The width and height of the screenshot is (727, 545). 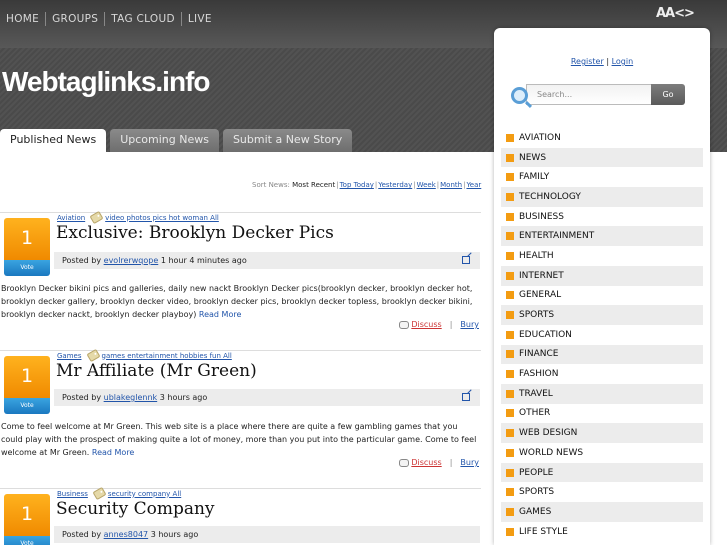 I want to click on tab-upcoming-news: Upcoming News, so click(x=164, y=140).